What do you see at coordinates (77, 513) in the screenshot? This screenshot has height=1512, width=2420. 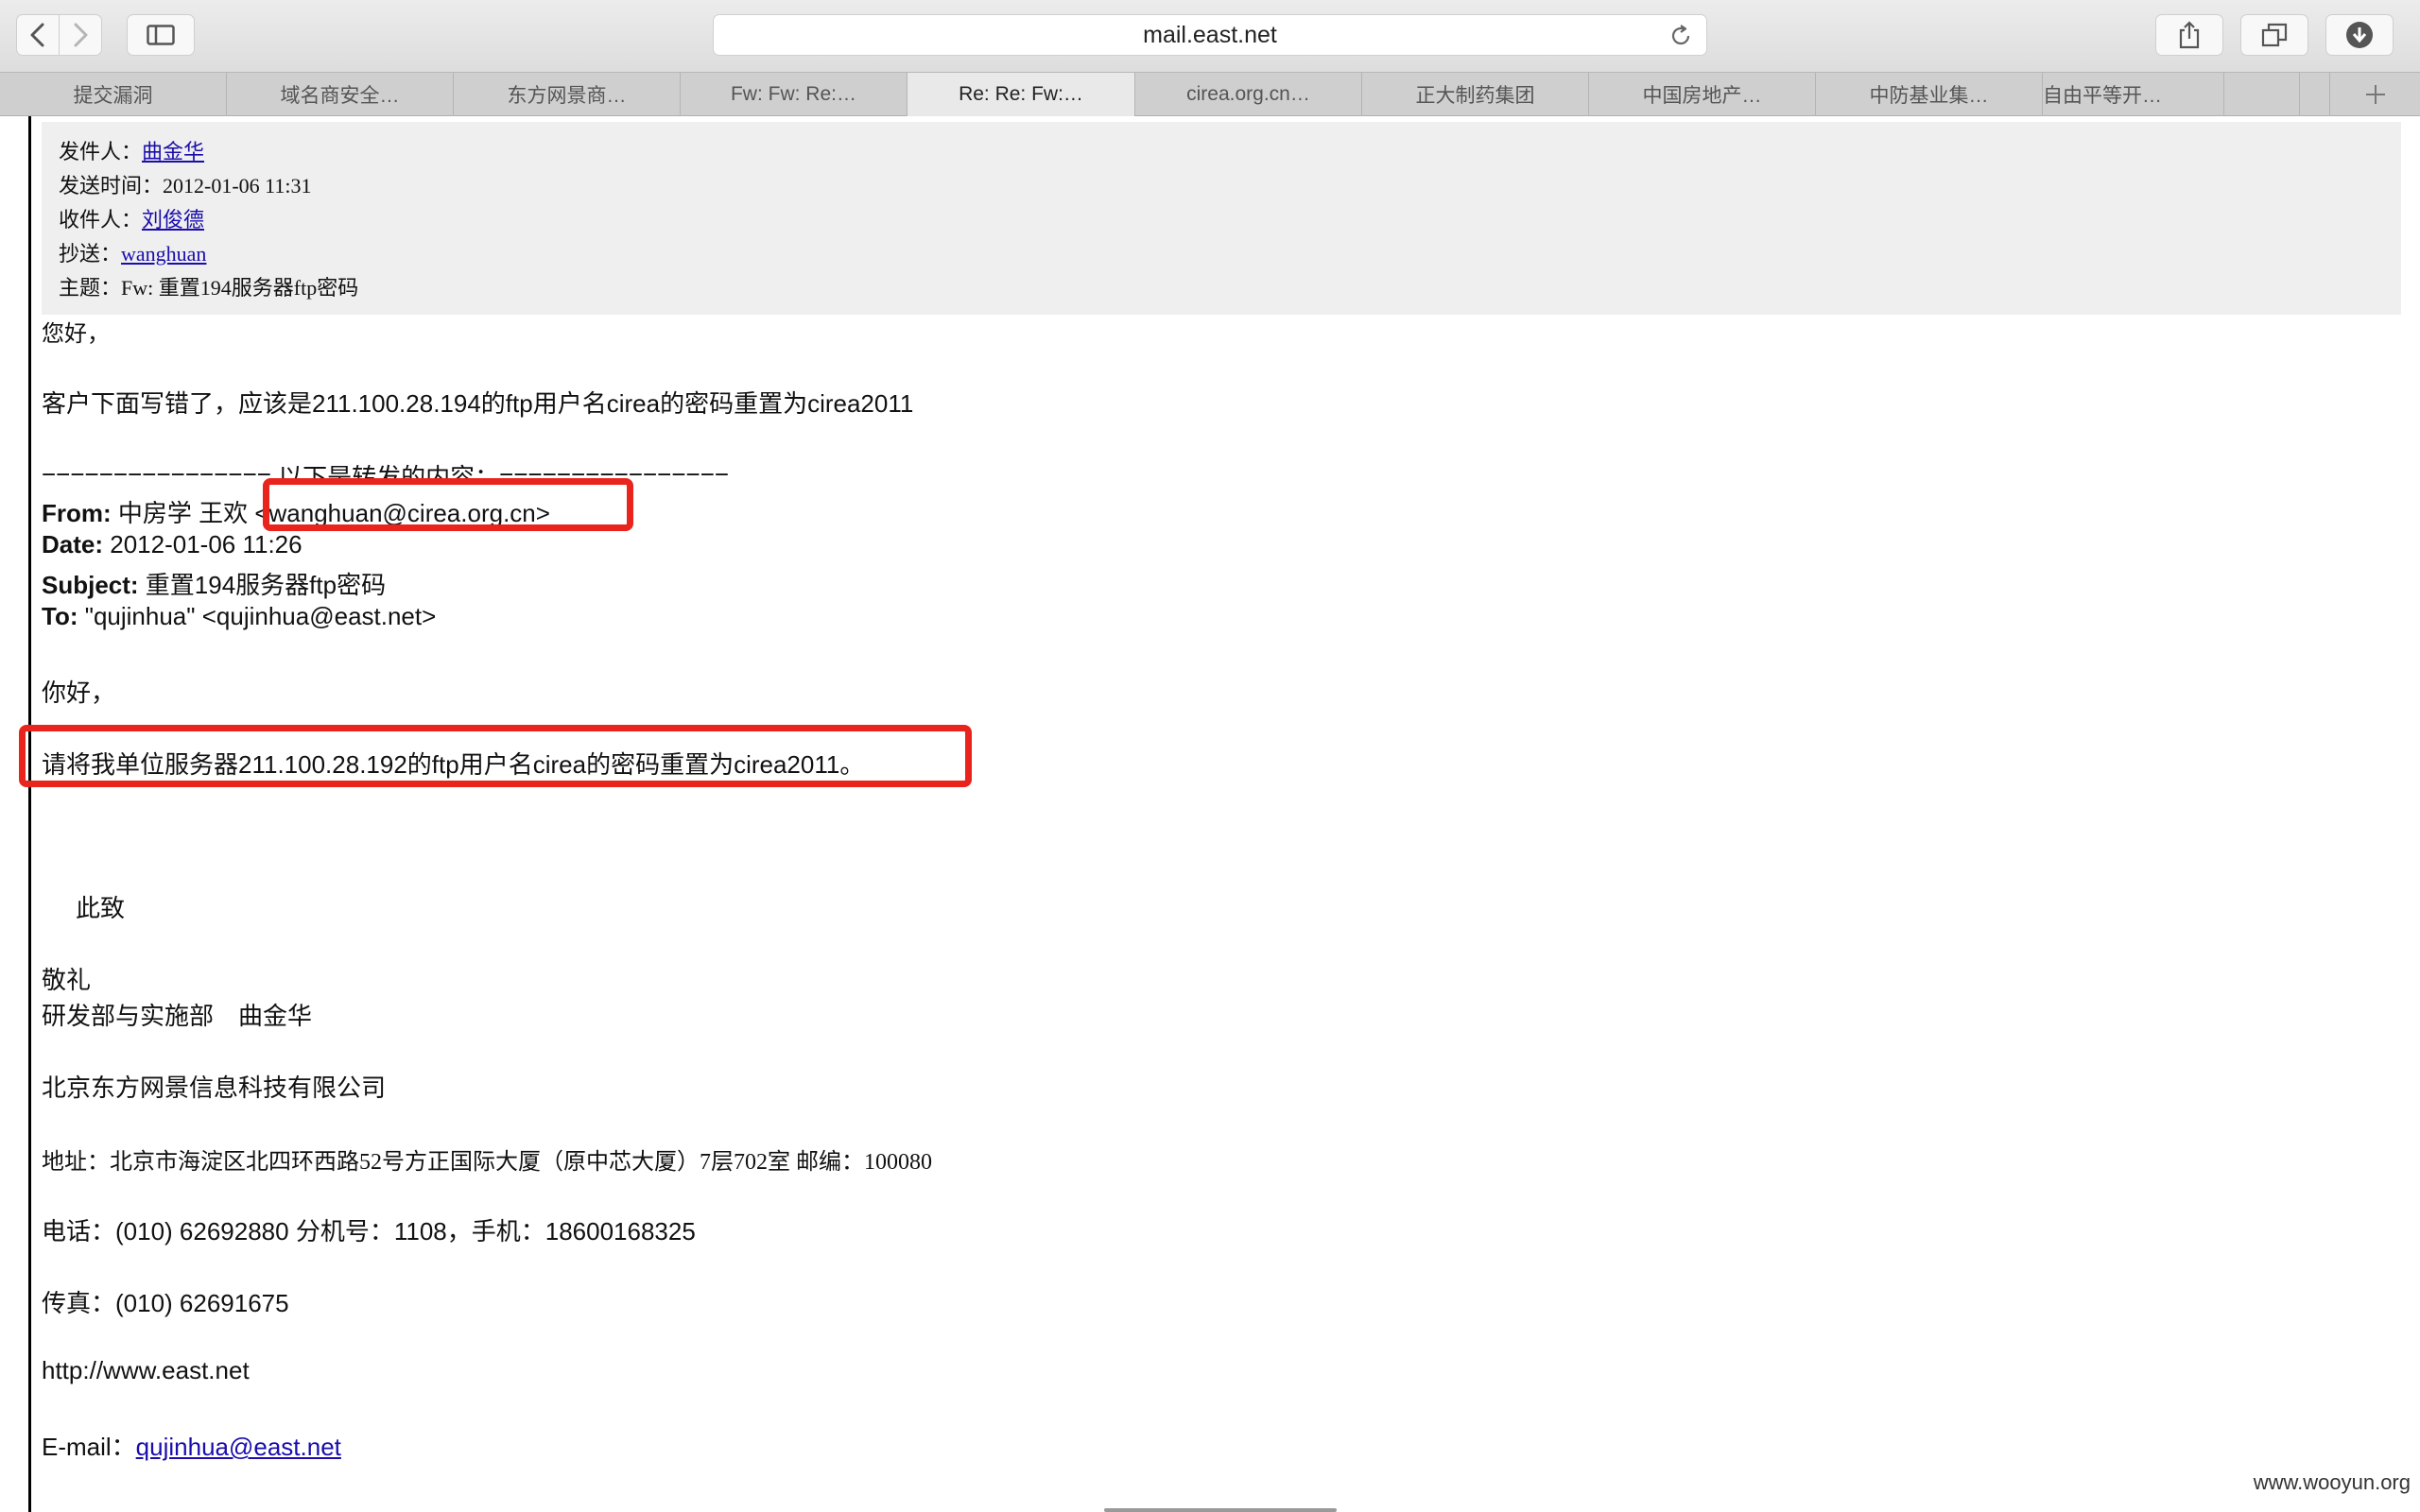 I see `fwd-from-label: From:` at bounding box center [77, 513].